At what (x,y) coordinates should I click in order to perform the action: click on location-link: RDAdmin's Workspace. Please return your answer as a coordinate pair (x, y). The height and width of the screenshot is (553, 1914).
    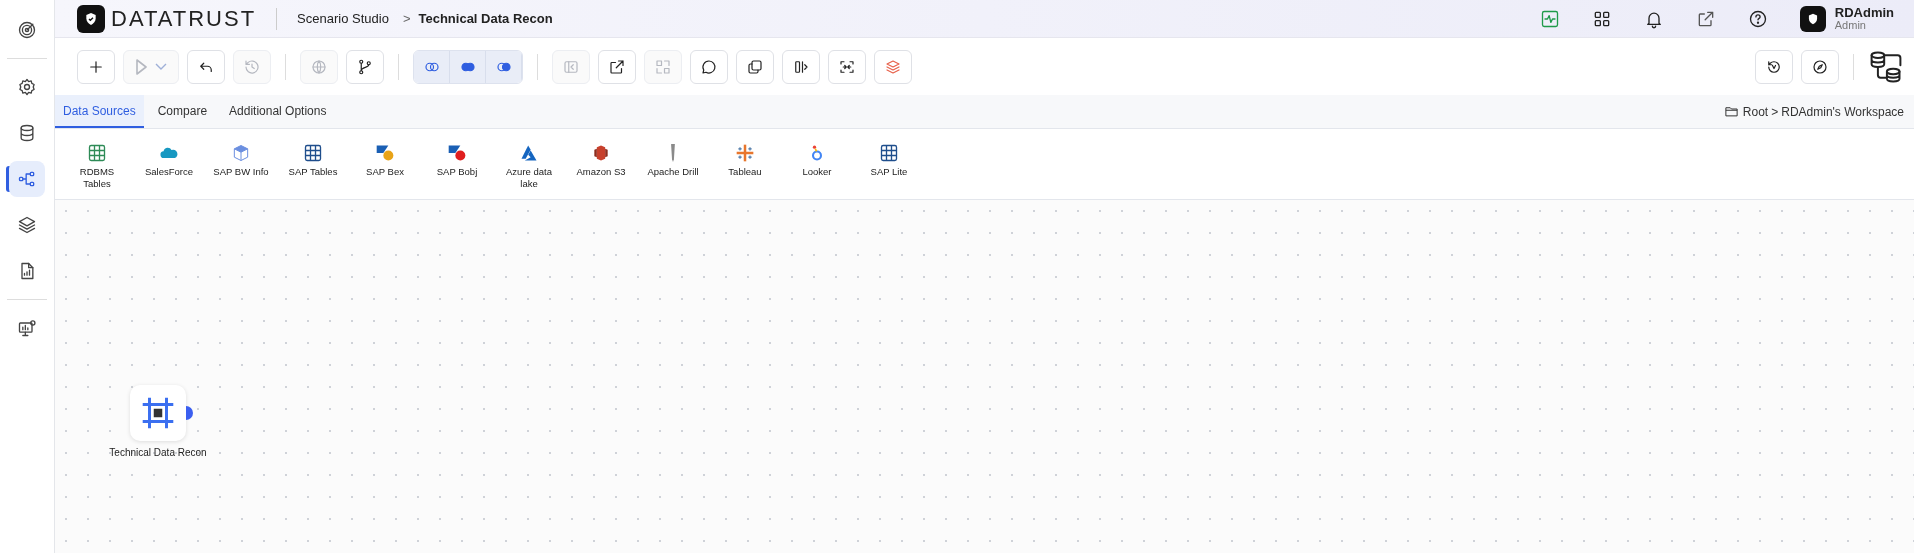
    Looking at the image, I should click on (1842, 111).